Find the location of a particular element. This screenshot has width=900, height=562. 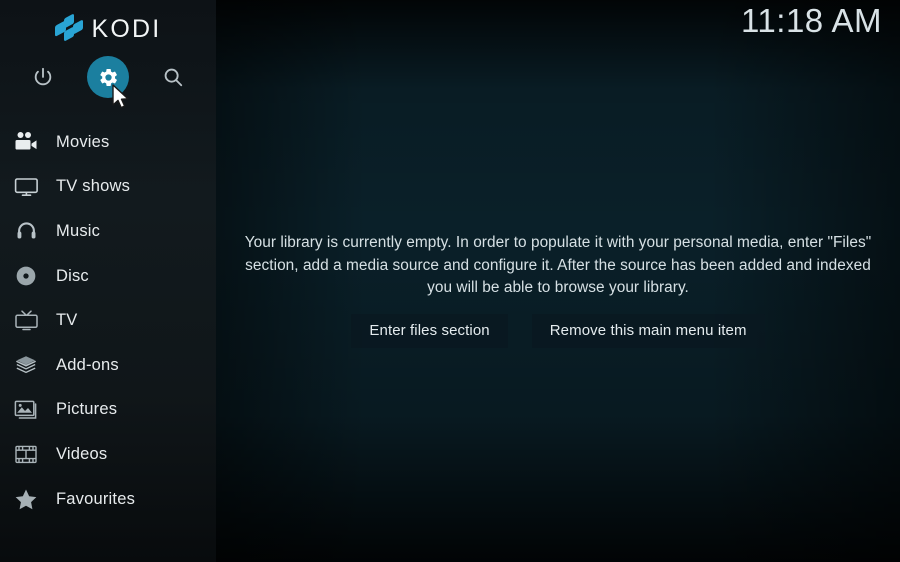

app-title: KODI is located at coordinates (126, 28).